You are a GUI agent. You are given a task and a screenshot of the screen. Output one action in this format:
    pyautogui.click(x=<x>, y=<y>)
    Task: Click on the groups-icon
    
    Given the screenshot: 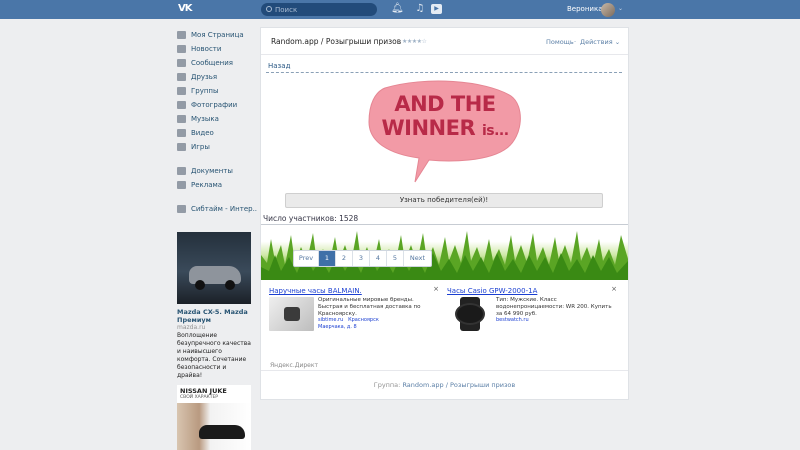 What is the action you would take?
    pyautogui.click(x=181, y=91)
    